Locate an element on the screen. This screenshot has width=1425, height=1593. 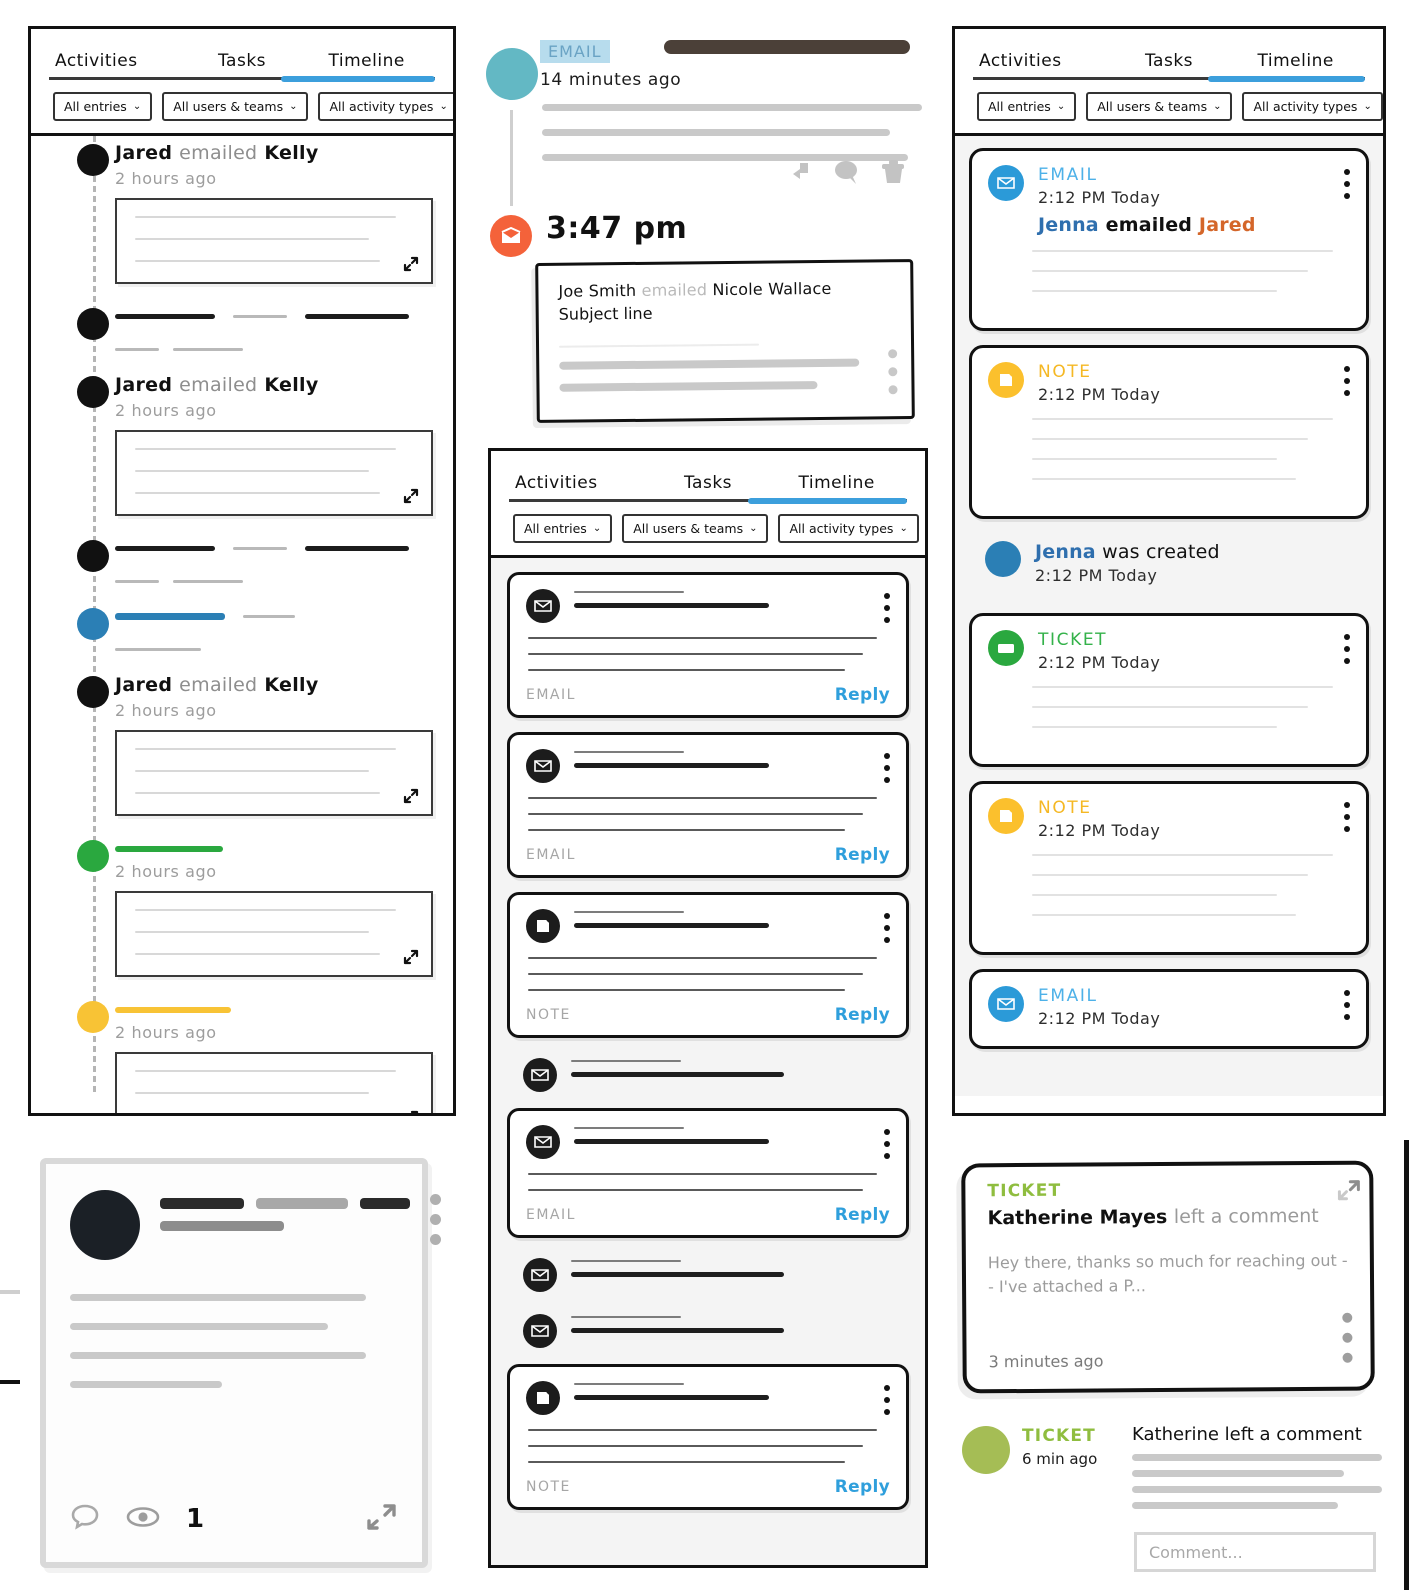
activity-card: EMAIL 2:12 PM Today Jenna emailed Jared is located at coordinates (1169, 239).